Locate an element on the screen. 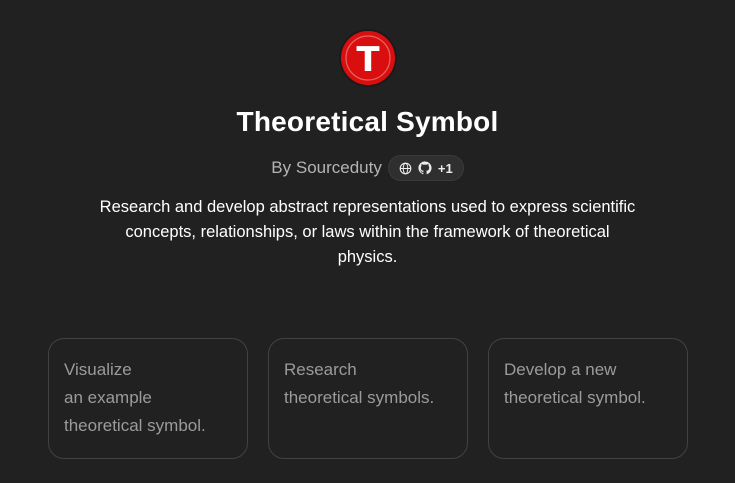  starter-line: Research is located at coordinates (320, 369).